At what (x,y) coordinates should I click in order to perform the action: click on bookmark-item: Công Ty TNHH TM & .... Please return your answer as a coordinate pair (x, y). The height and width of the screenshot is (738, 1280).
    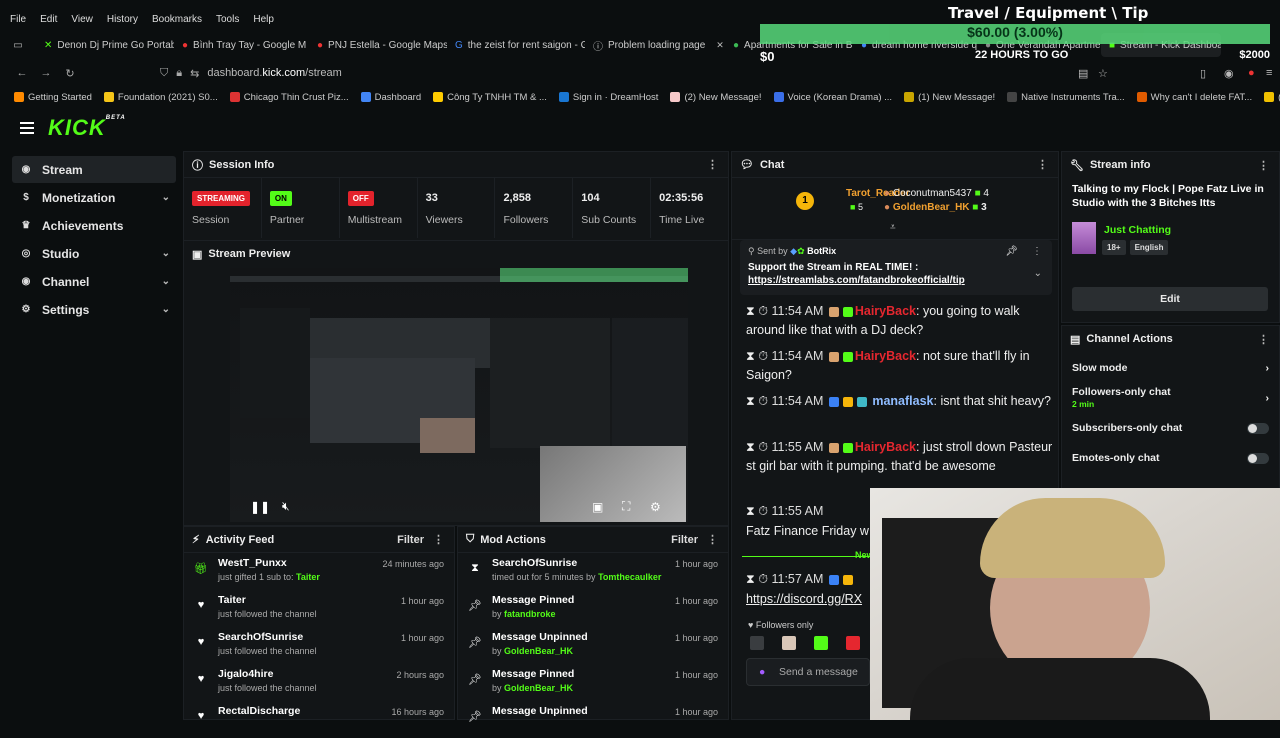
    Looking at the image, I should click on (490, 97).